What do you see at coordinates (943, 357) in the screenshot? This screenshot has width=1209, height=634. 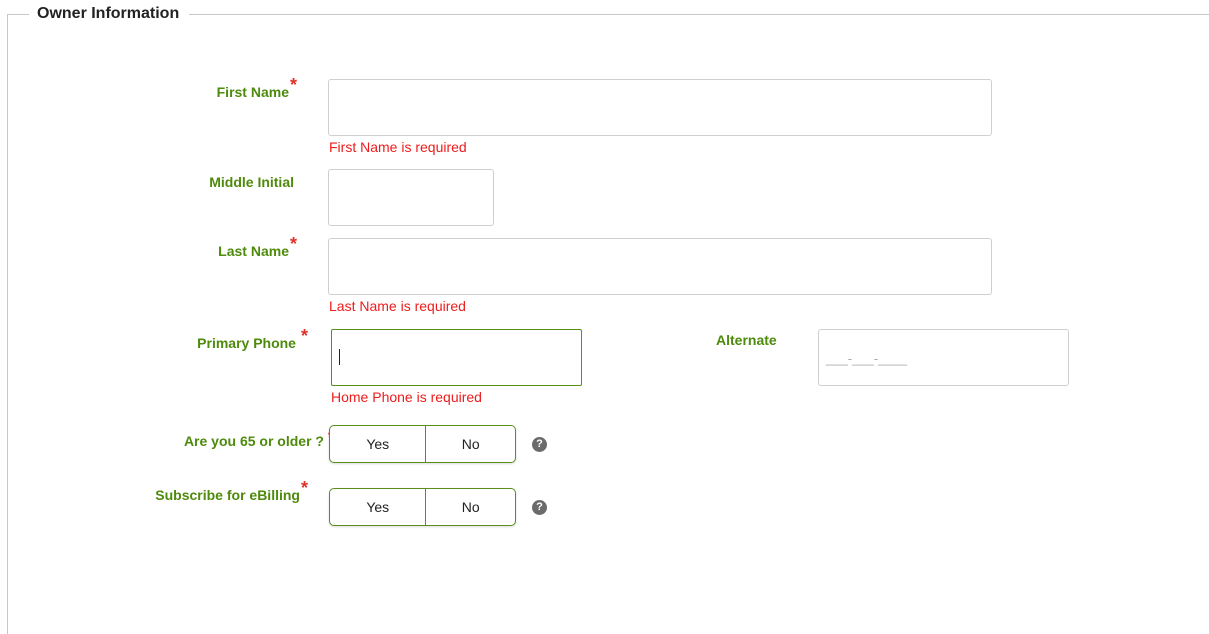 I see `alternate-phone-input: ___-___-____` at bounding box center [943, 357].